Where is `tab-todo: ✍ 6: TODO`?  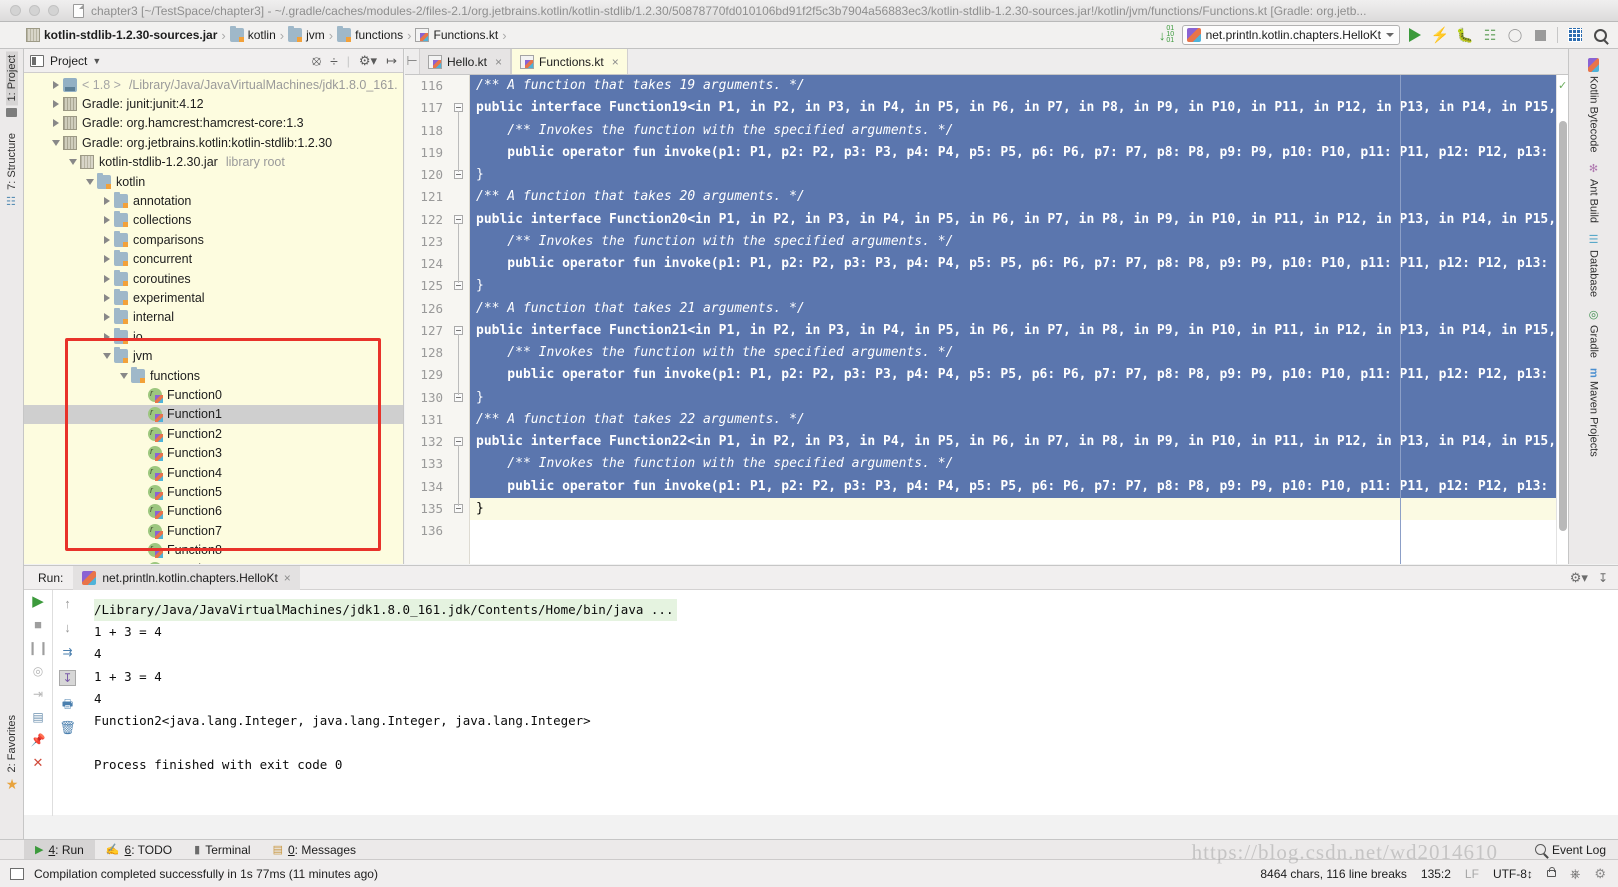
tab-todo: ✍ 6: TODO is located at coordinates (139, 850).